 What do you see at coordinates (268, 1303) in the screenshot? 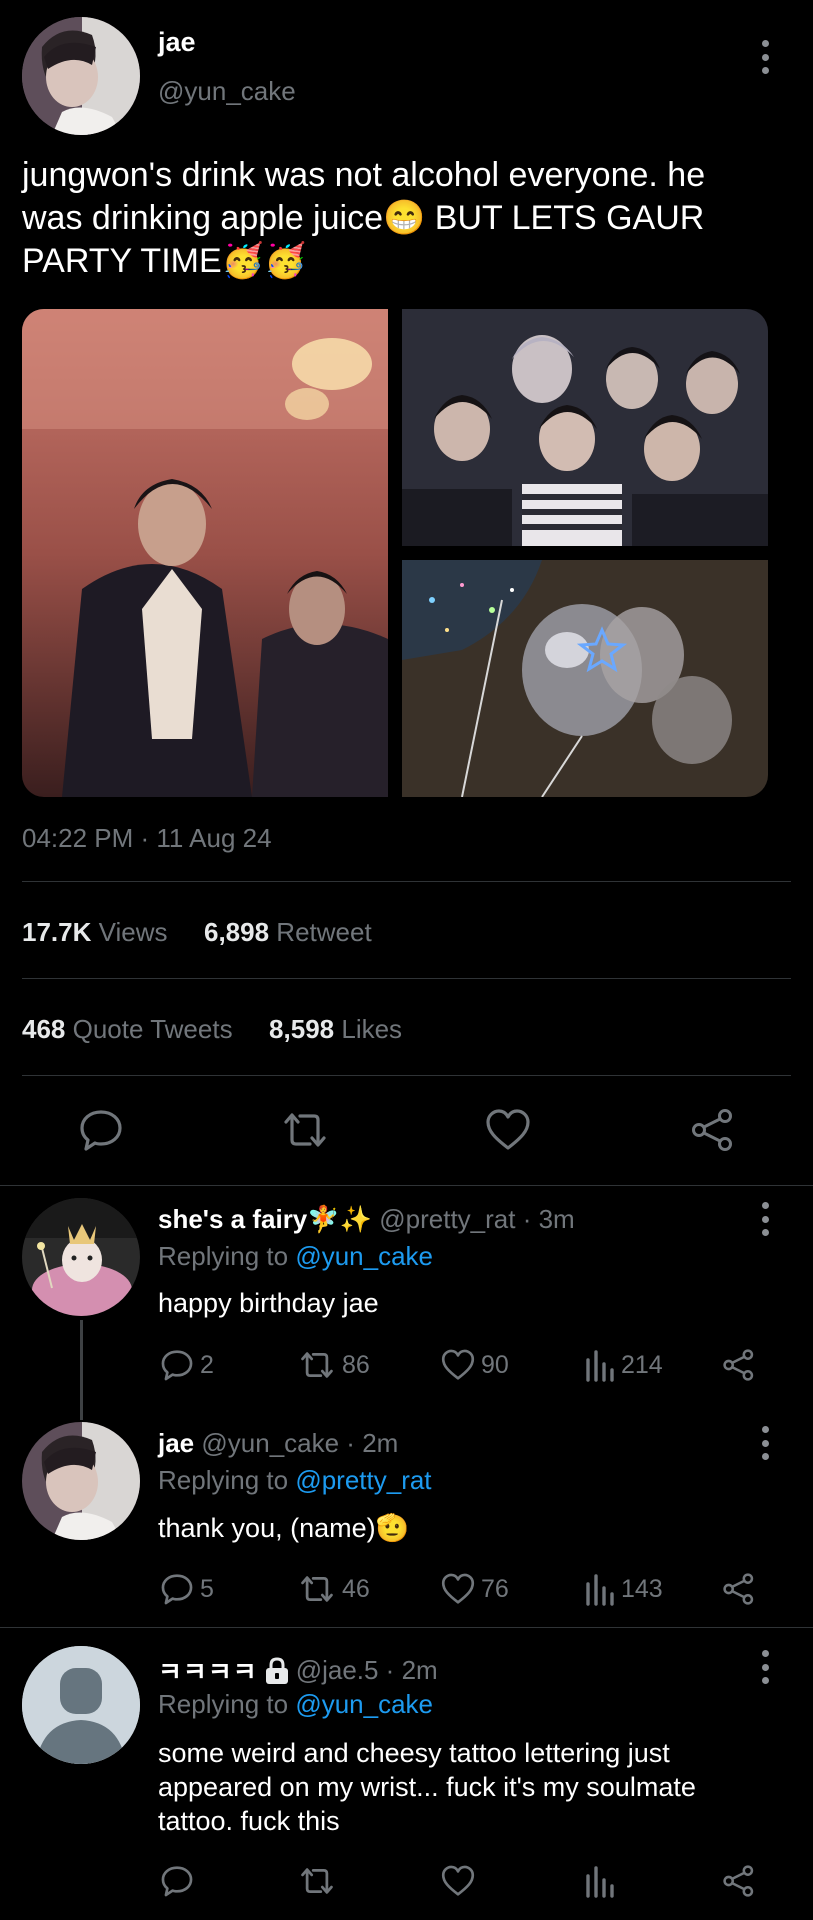
I see `reply-text: happy birthday jae` at bounding box center [268, 1303].